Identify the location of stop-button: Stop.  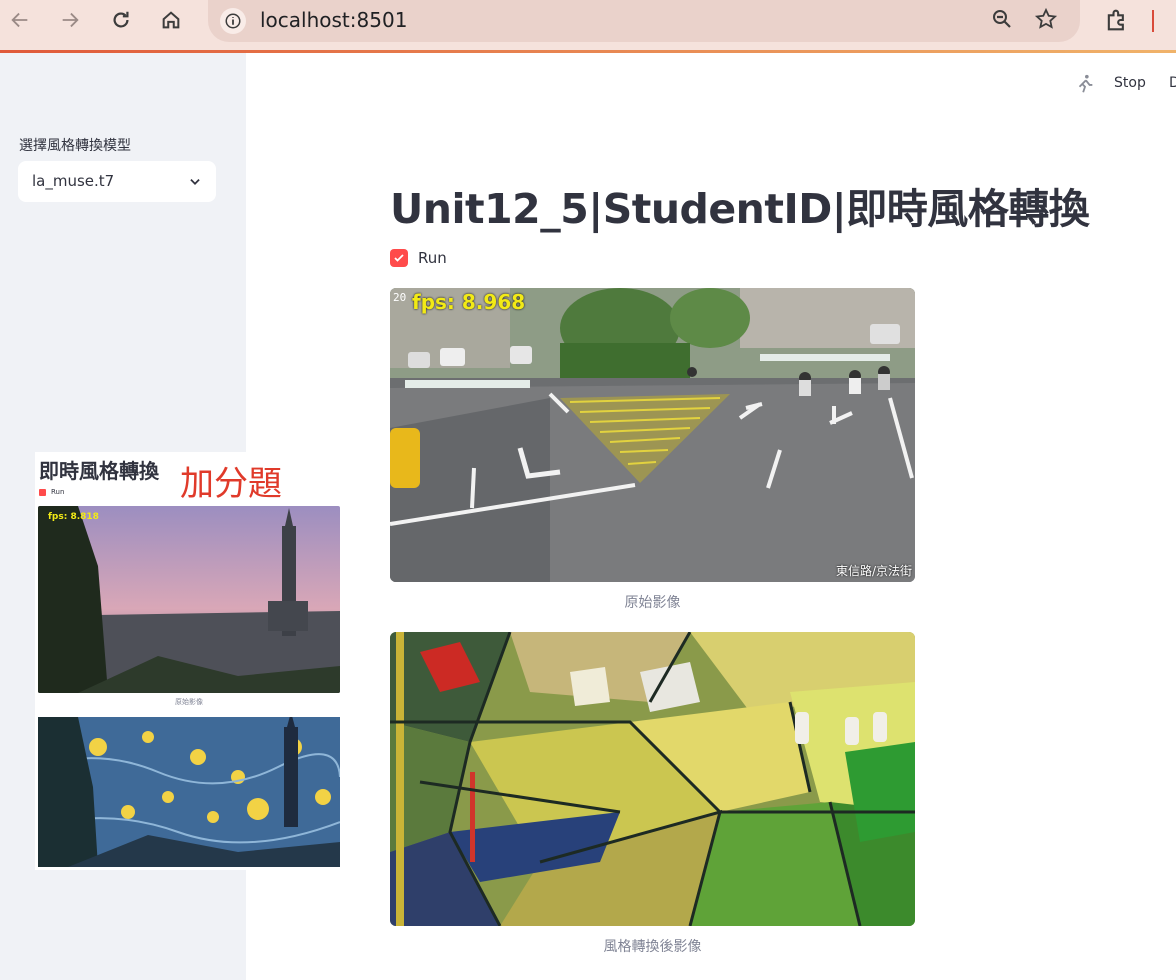
(1130, 83).